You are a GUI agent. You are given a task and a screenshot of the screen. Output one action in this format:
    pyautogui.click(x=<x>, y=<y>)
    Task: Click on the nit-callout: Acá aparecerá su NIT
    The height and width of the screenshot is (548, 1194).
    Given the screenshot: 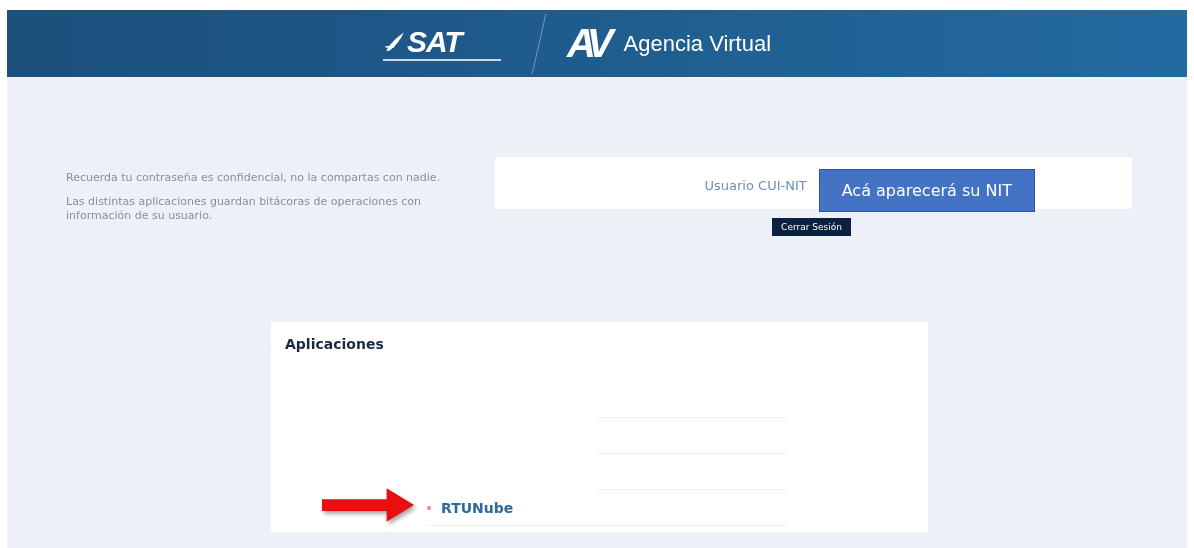 What is the action you would take?
    pyautogui.click(x=926, y=190)
    